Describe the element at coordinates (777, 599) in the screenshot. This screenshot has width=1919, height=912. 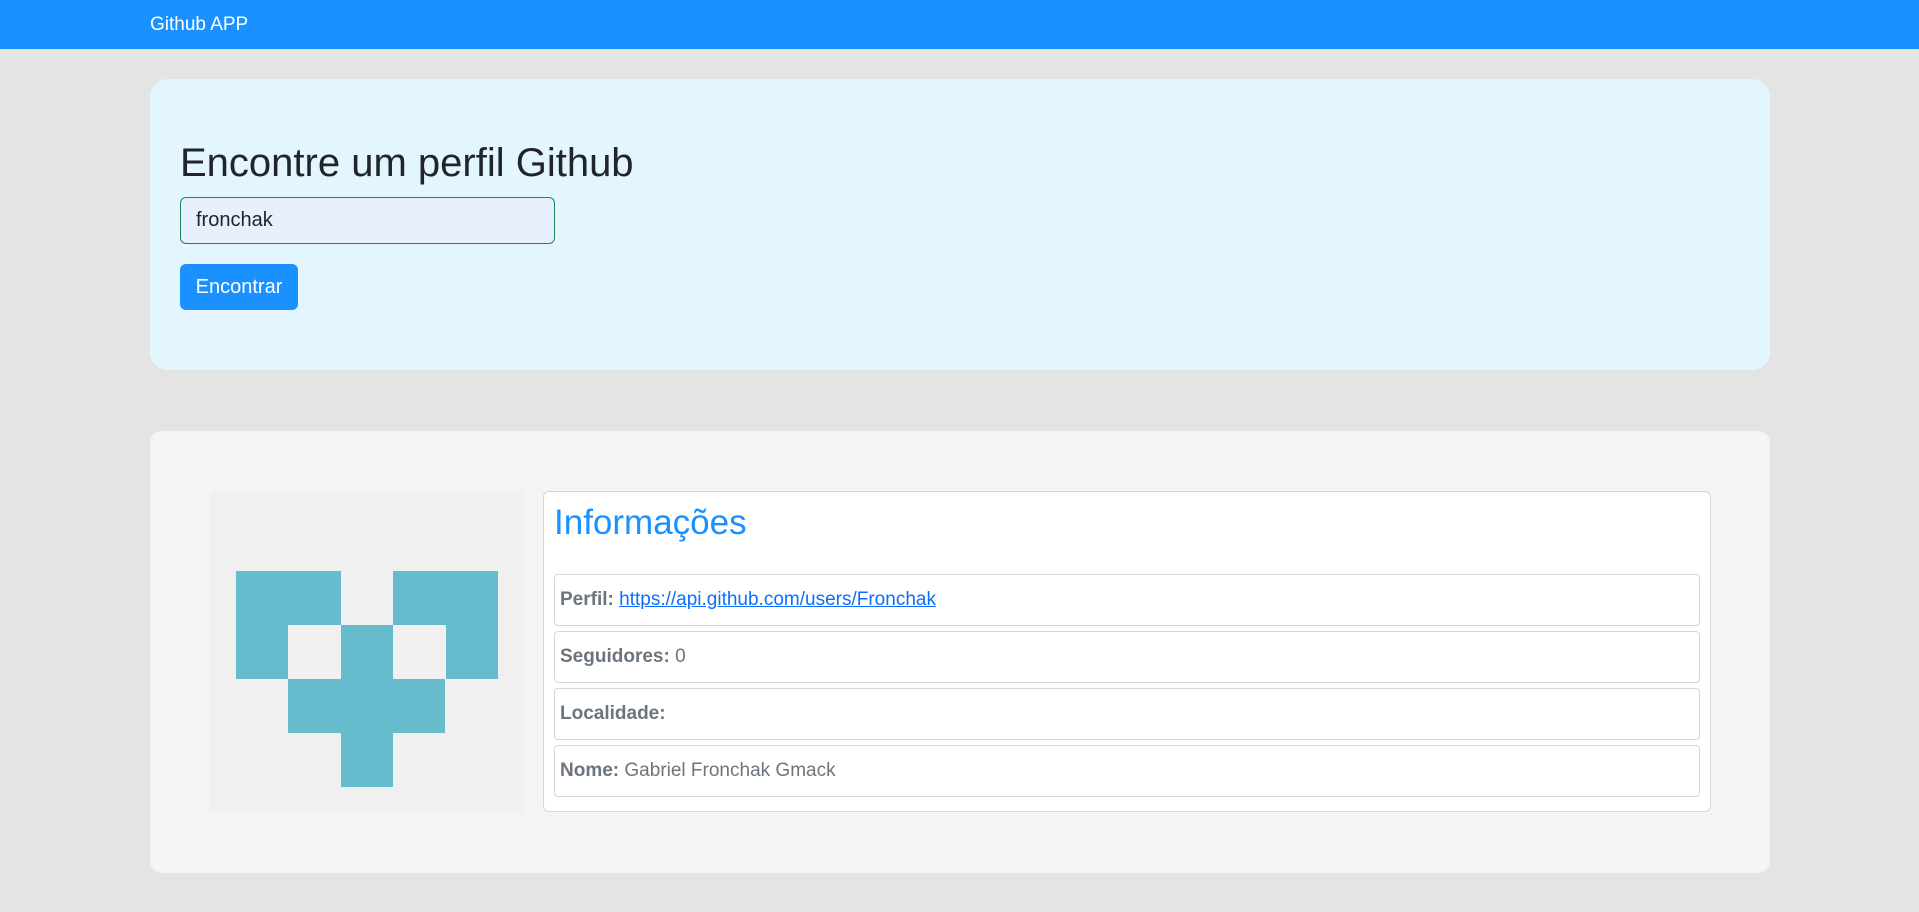
I see `profile-url-link: https://api.github.com/users/Fronchak` at that location.